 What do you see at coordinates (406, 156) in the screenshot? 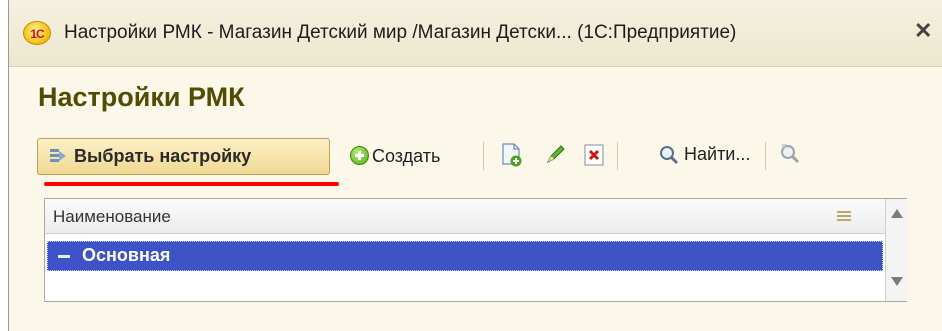
I see `create-label: Создать` at bounding box center [406, 156].